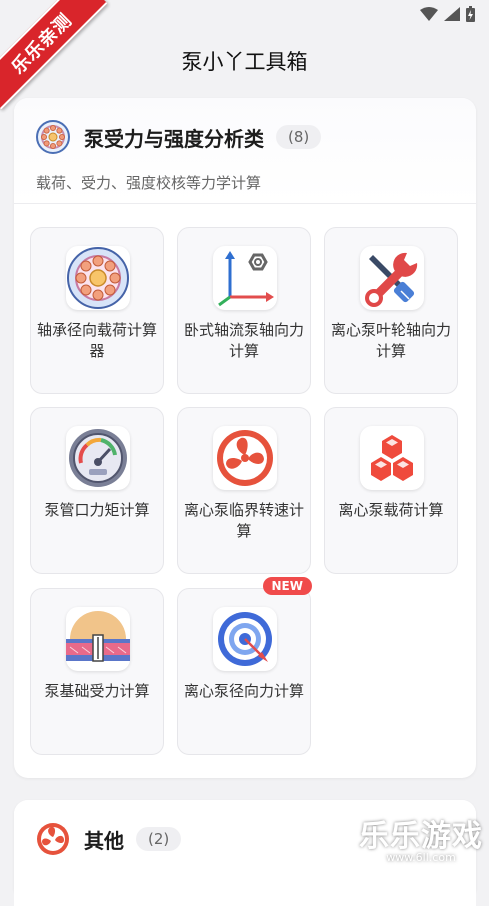 The image size is (489, 906). Describe the element at coordinates (287, 586) in the screenshot. I see `new-badge: NEW` at that location.